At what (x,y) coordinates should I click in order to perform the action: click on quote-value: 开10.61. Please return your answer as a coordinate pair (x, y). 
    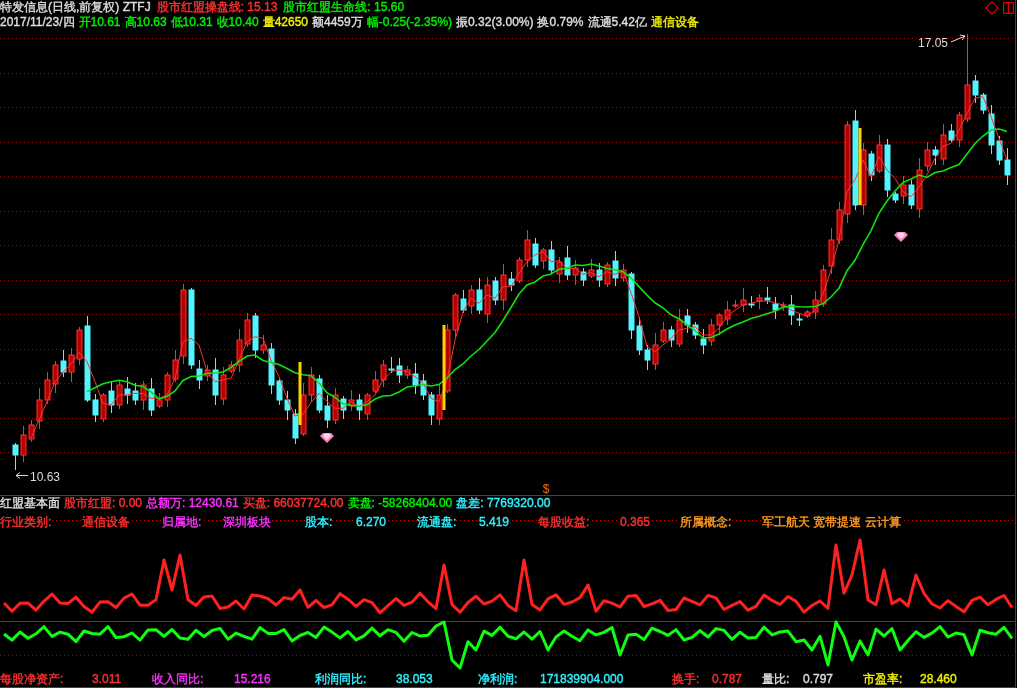
    Looking at the image, I should click on (99, 22).